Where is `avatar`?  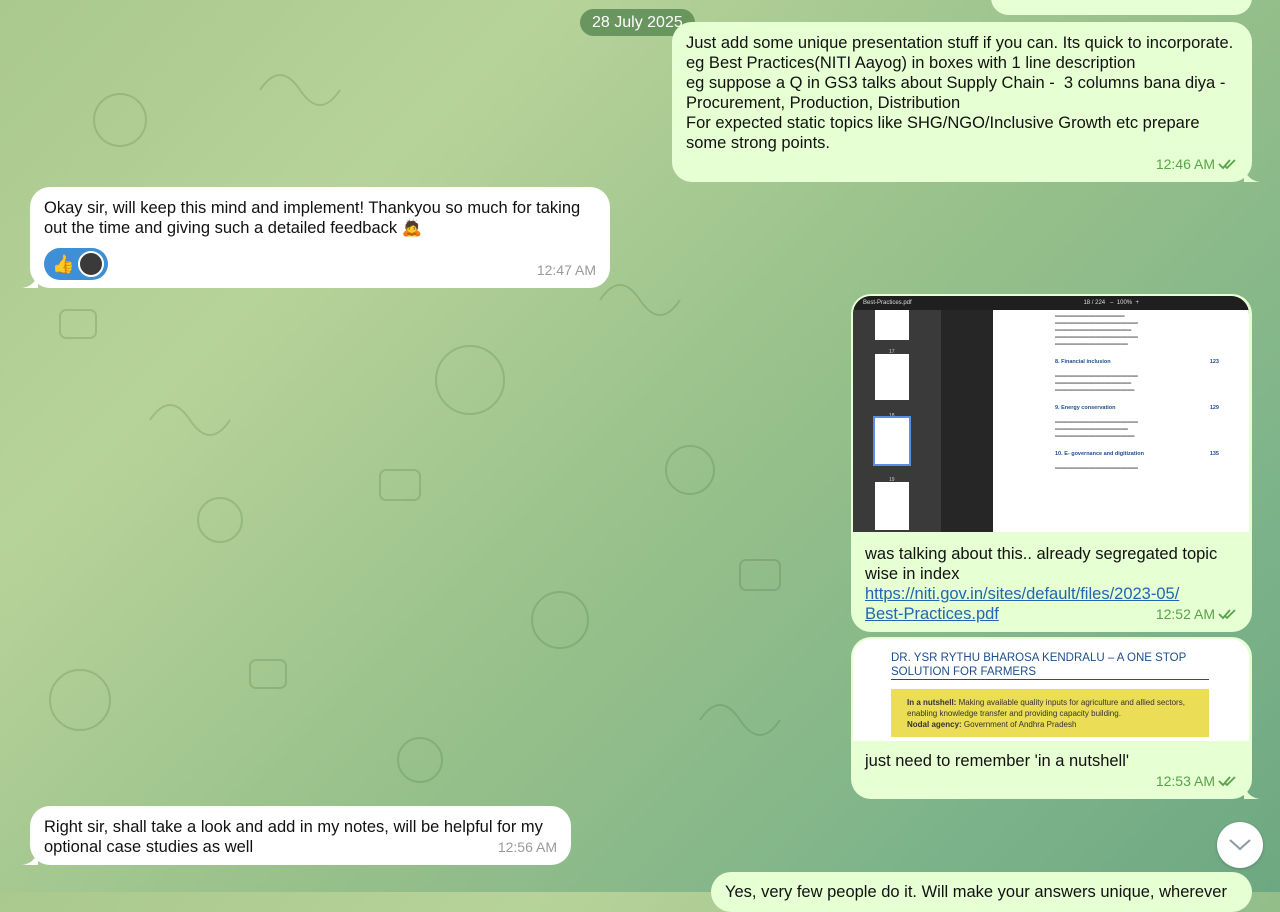
avatar is located at coordinates (91, 264).